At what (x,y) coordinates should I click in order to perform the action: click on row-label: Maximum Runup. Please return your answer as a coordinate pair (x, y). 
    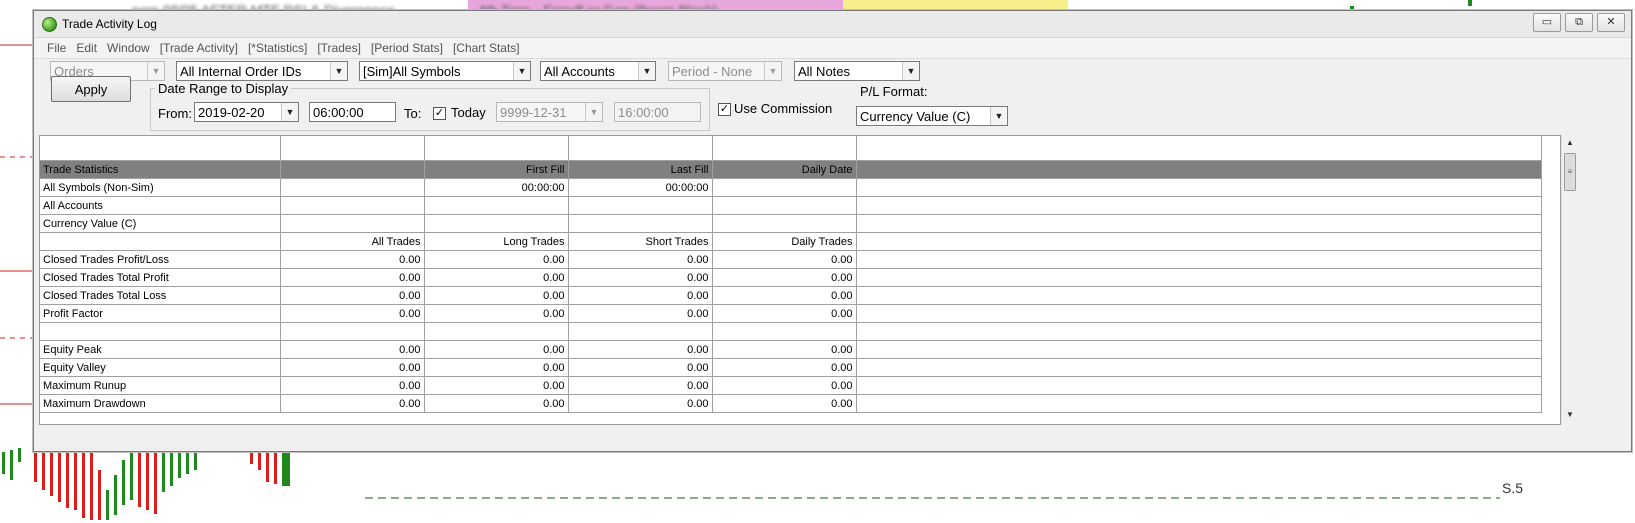
    Looking at the image, I should click on (160, 385).